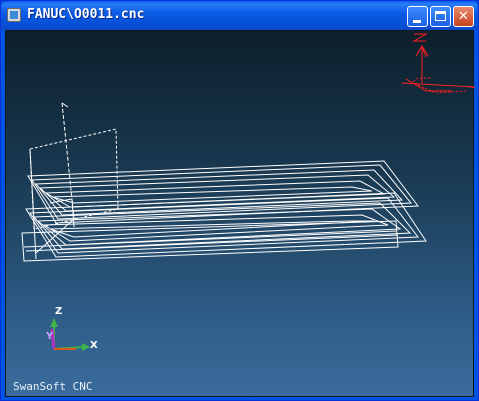 Image resolution: width=479 pixels, height=401 pixels. I want to click on ref-z-label, so click(420, 37).